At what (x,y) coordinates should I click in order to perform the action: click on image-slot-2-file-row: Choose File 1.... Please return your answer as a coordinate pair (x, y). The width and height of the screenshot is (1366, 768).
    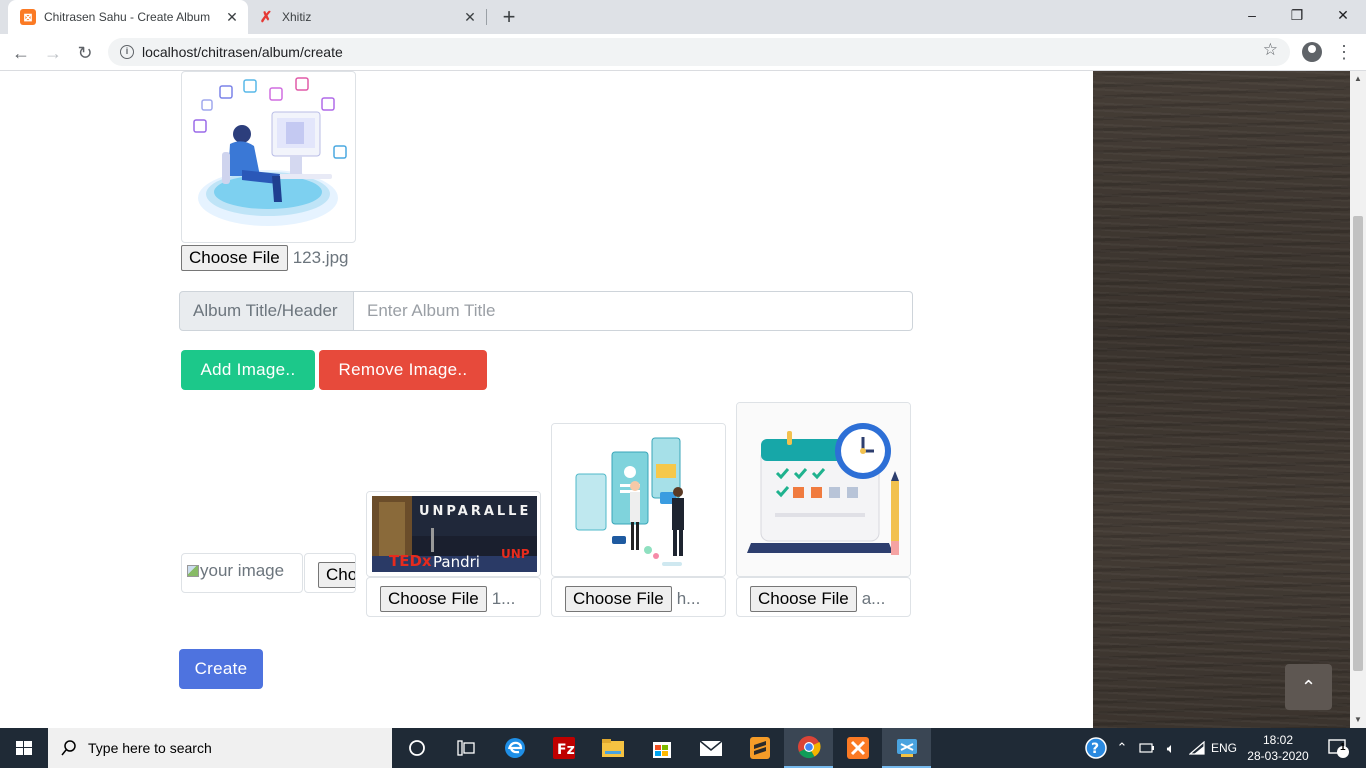
    Looking at the image, I should click on (460, 599).